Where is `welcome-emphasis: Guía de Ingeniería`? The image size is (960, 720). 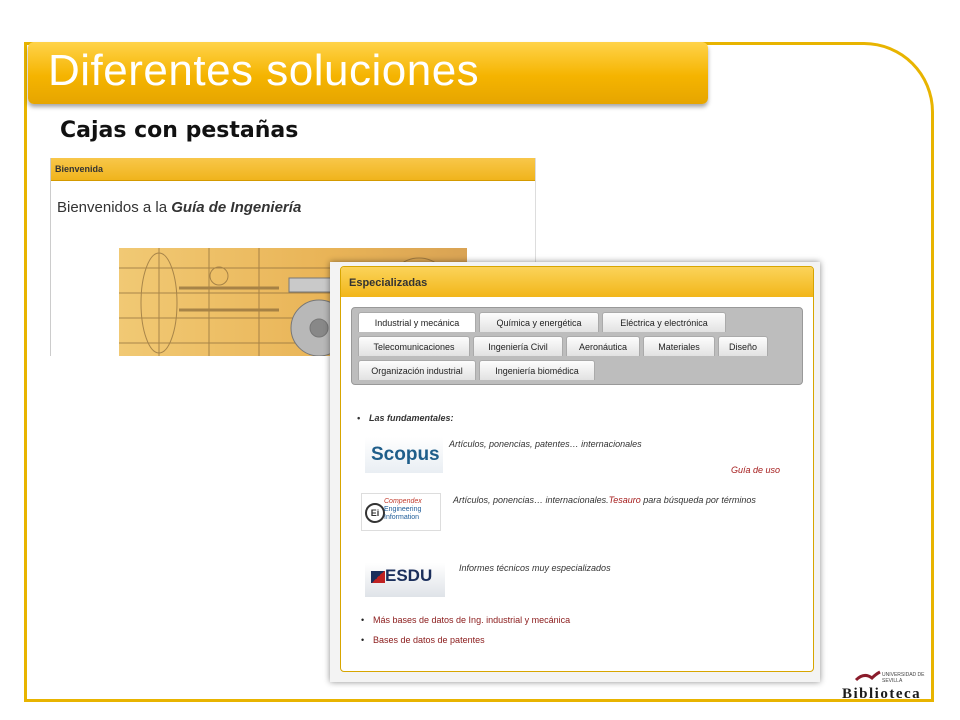
welcome-emphasis: Guía de Ingeniería is located at coordinates (236, 207).